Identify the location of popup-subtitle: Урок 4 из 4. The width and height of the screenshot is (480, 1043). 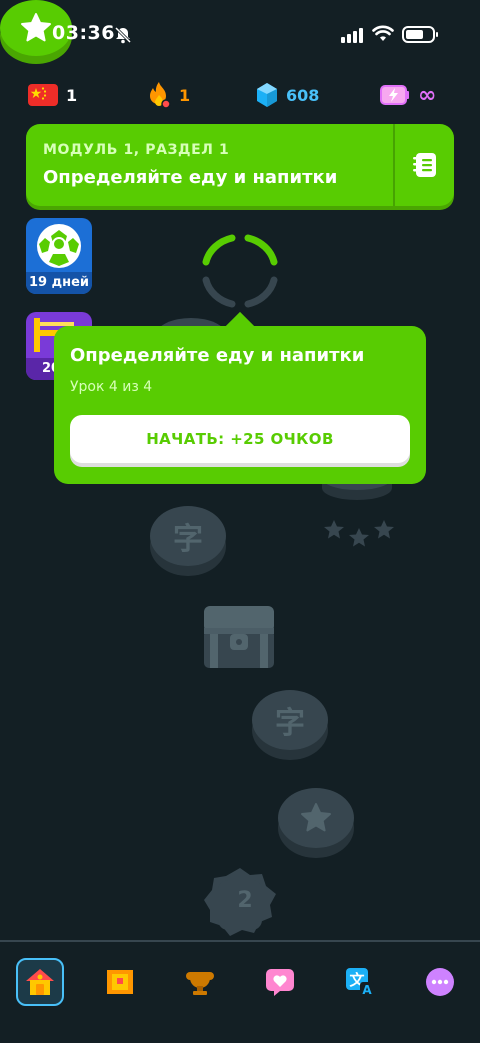
(111, 387).